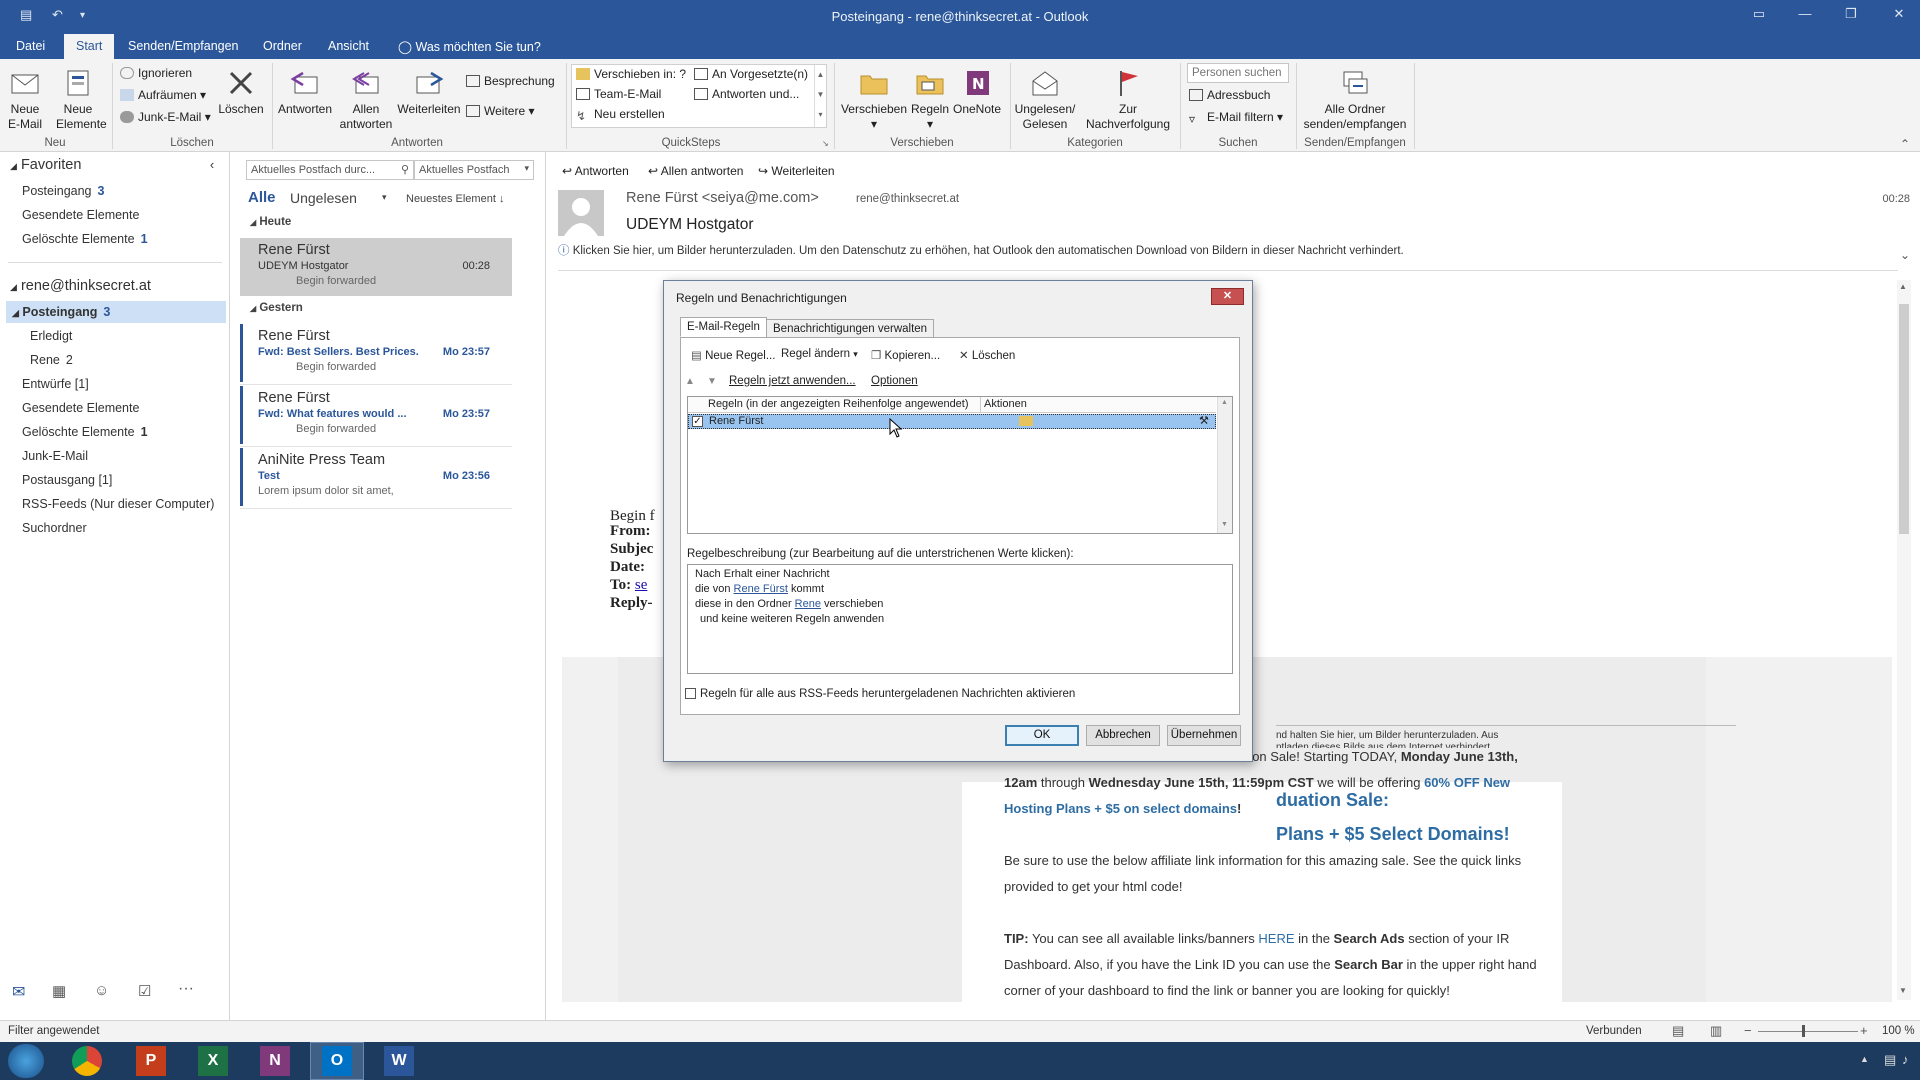  I want to click on maximize-button: ❐, so click(1851, 14).